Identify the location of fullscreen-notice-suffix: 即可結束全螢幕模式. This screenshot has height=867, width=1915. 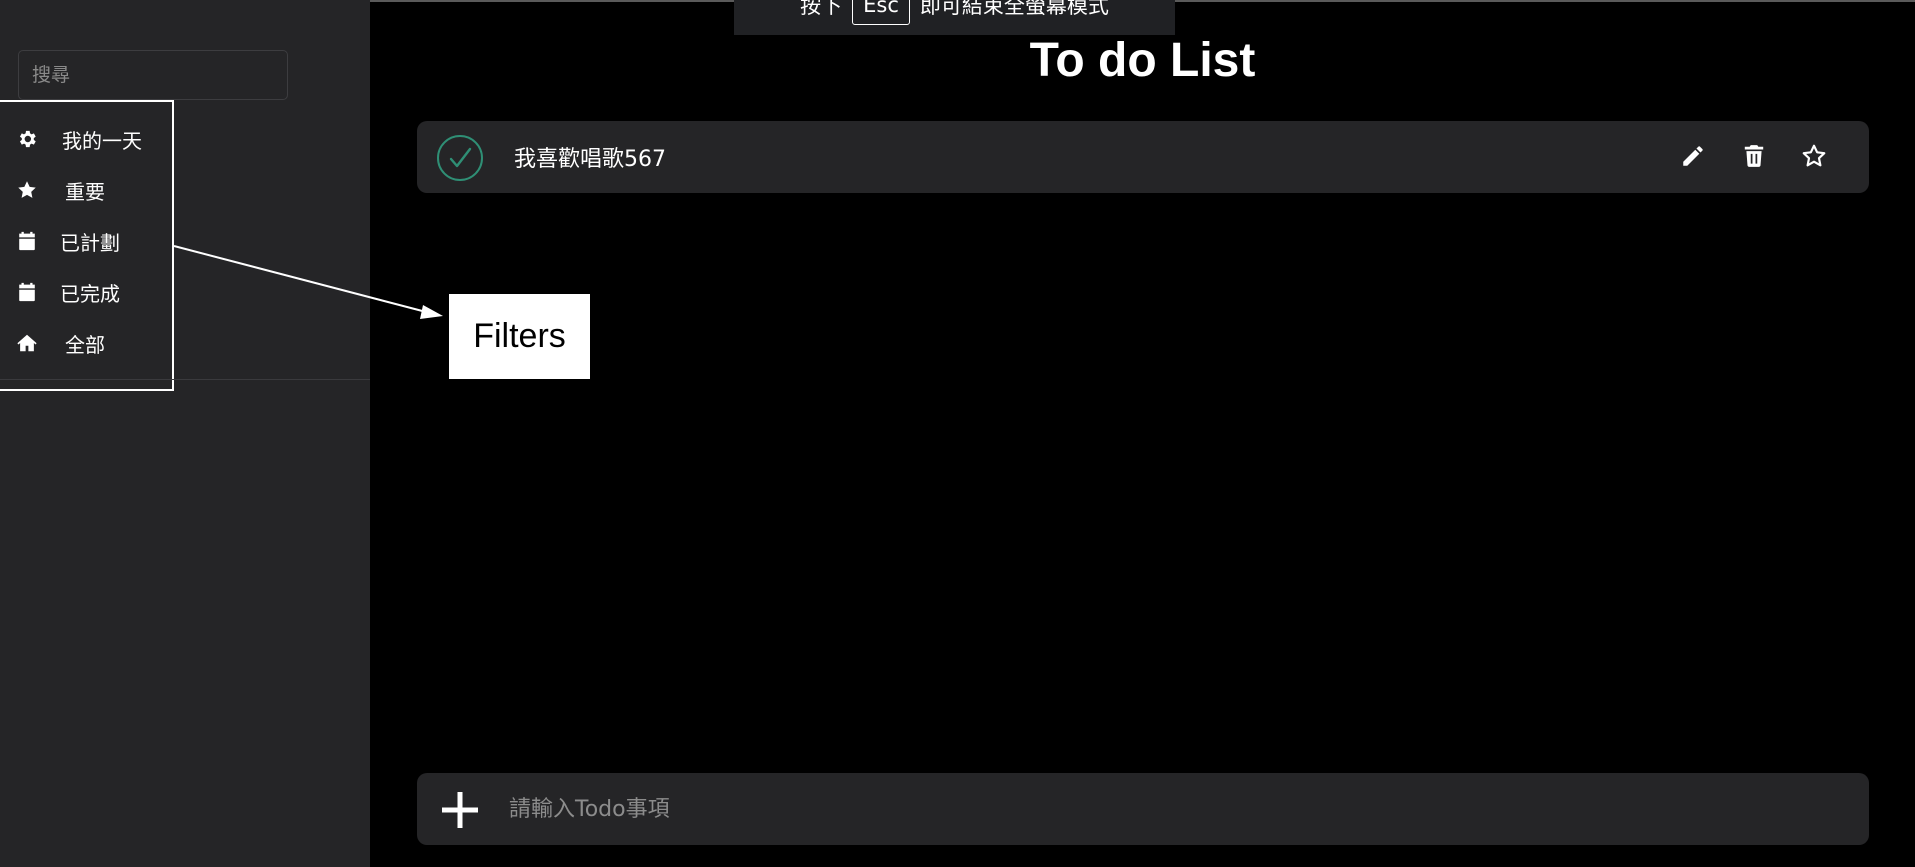
(1014, 9).